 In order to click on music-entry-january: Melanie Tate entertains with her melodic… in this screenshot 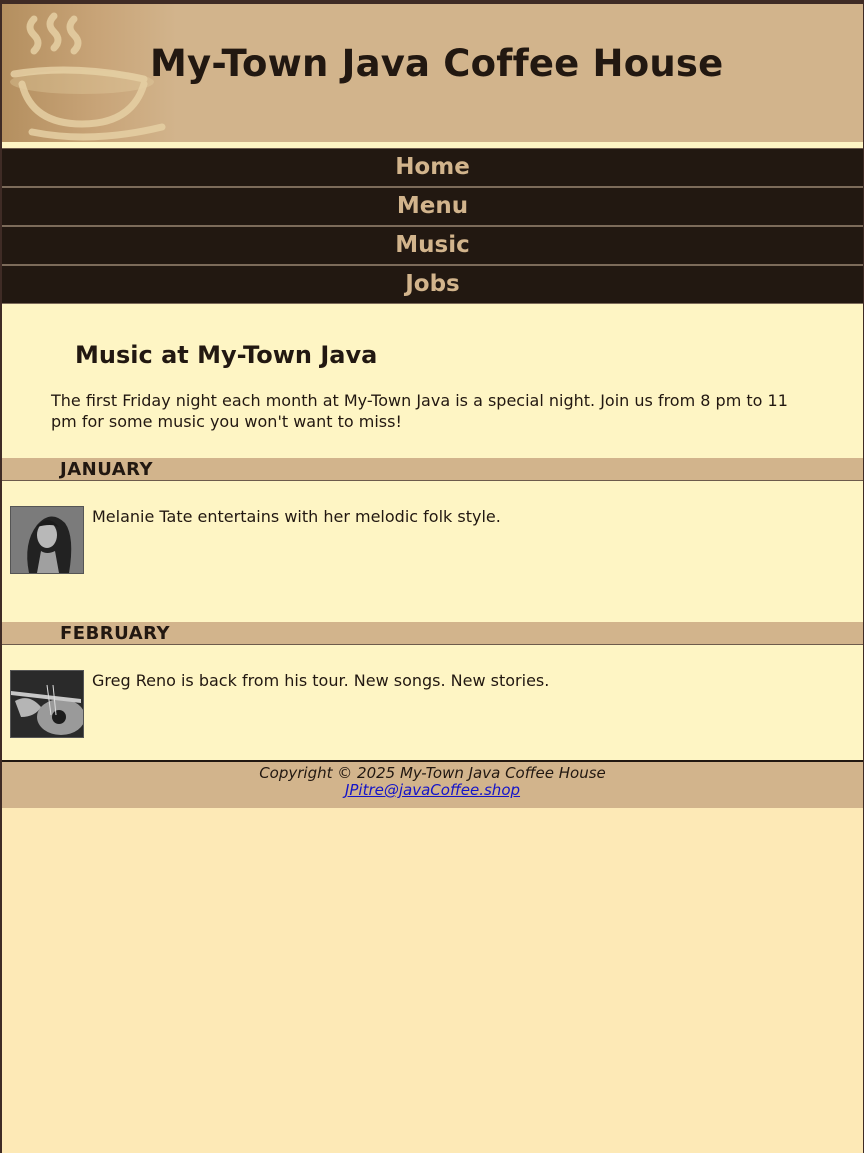, I will do `click(432, 551)`.